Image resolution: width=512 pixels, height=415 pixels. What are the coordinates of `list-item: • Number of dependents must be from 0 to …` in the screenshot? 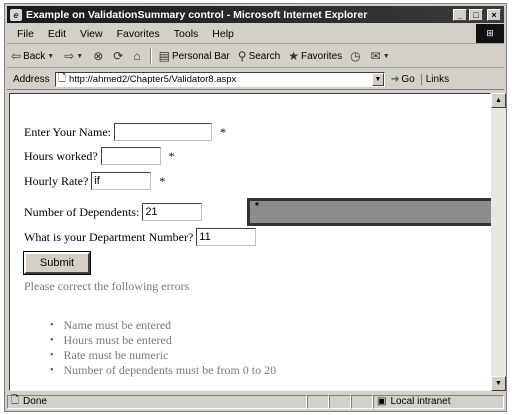 It's located at (163, 370).